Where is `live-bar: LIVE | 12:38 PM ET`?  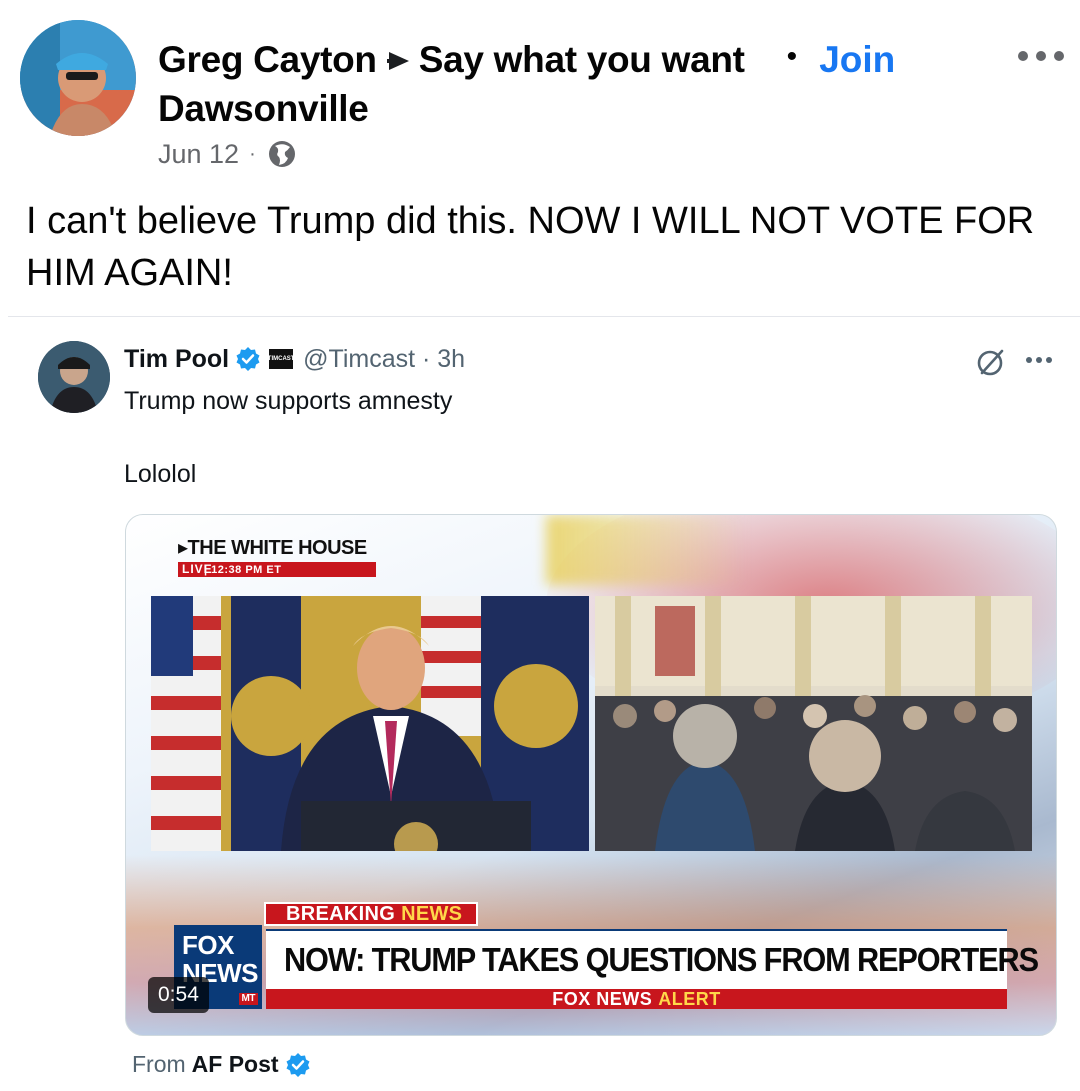
live-bar: LIVE | 12:38 PM ET is located at coordinates (277, 569).